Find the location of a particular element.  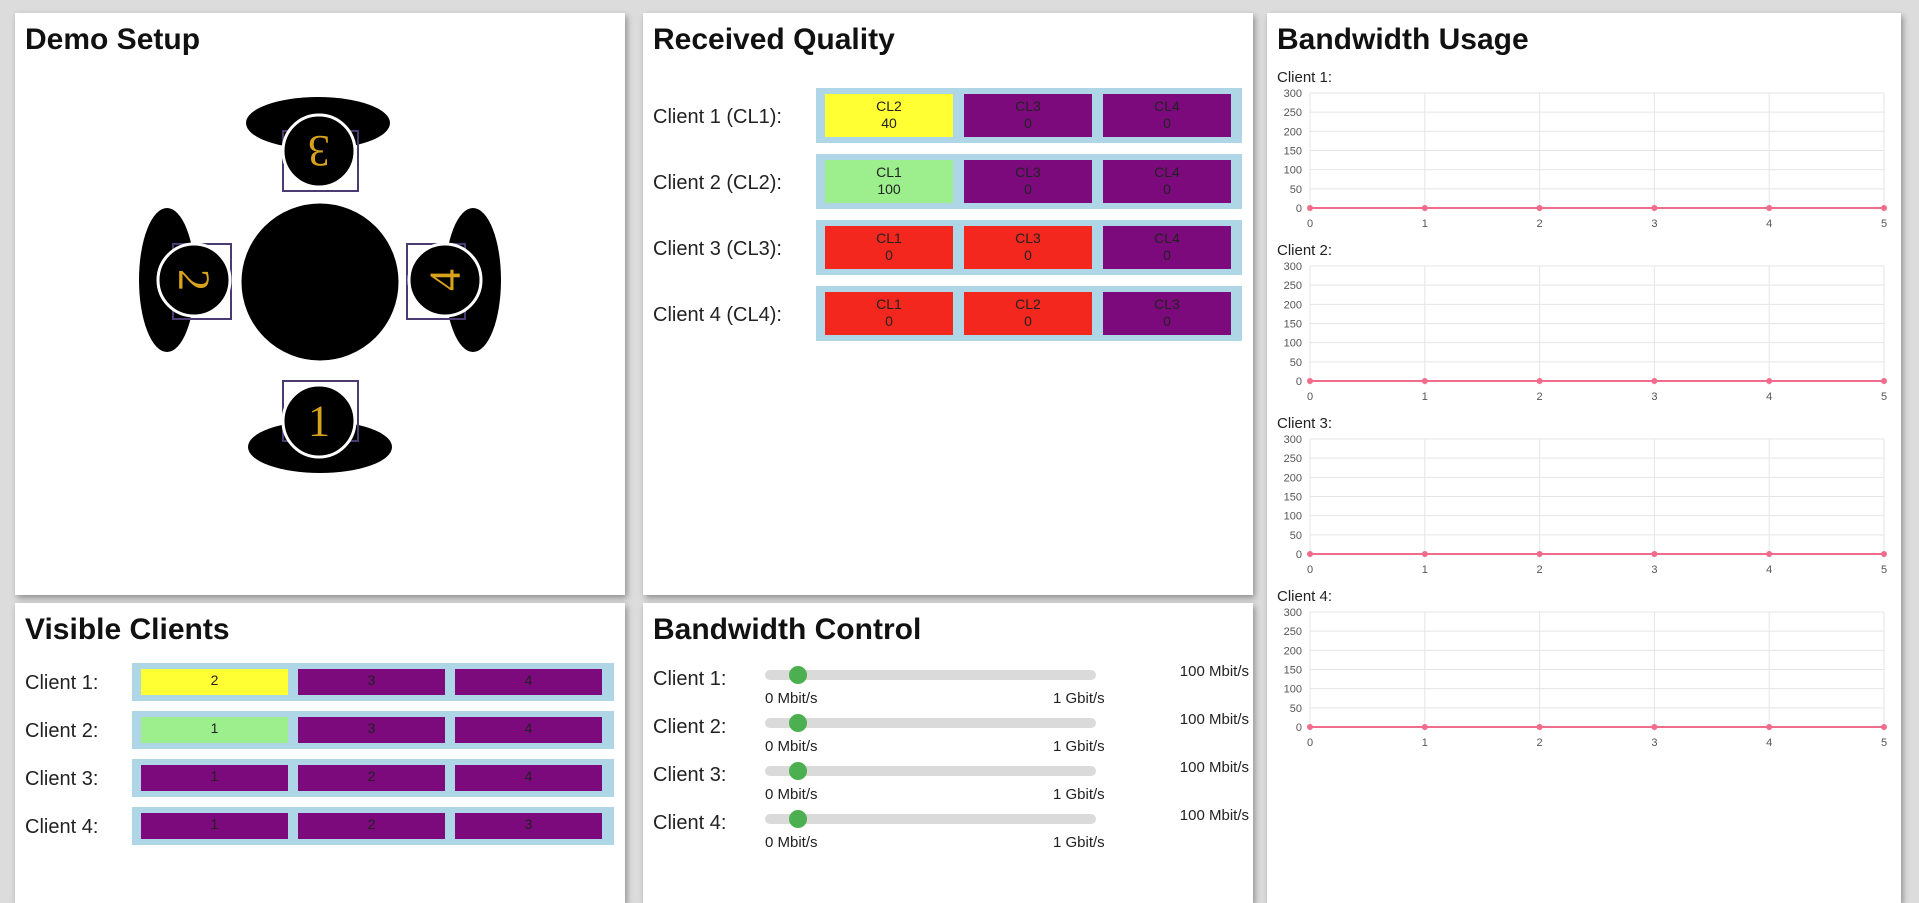

visible-row-label: Client 4: is located at coordinates (62, 827).